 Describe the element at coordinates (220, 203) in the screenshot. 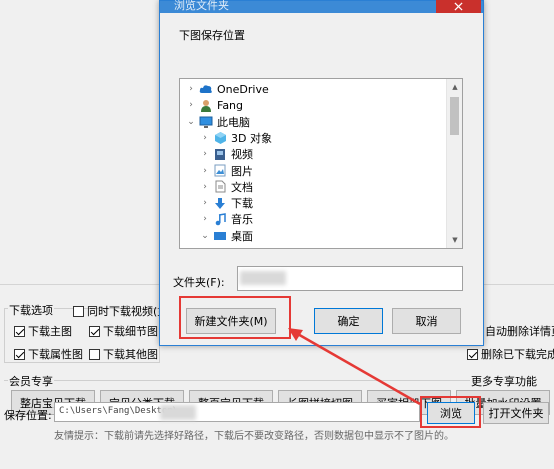

I see `download-icon` at that location.